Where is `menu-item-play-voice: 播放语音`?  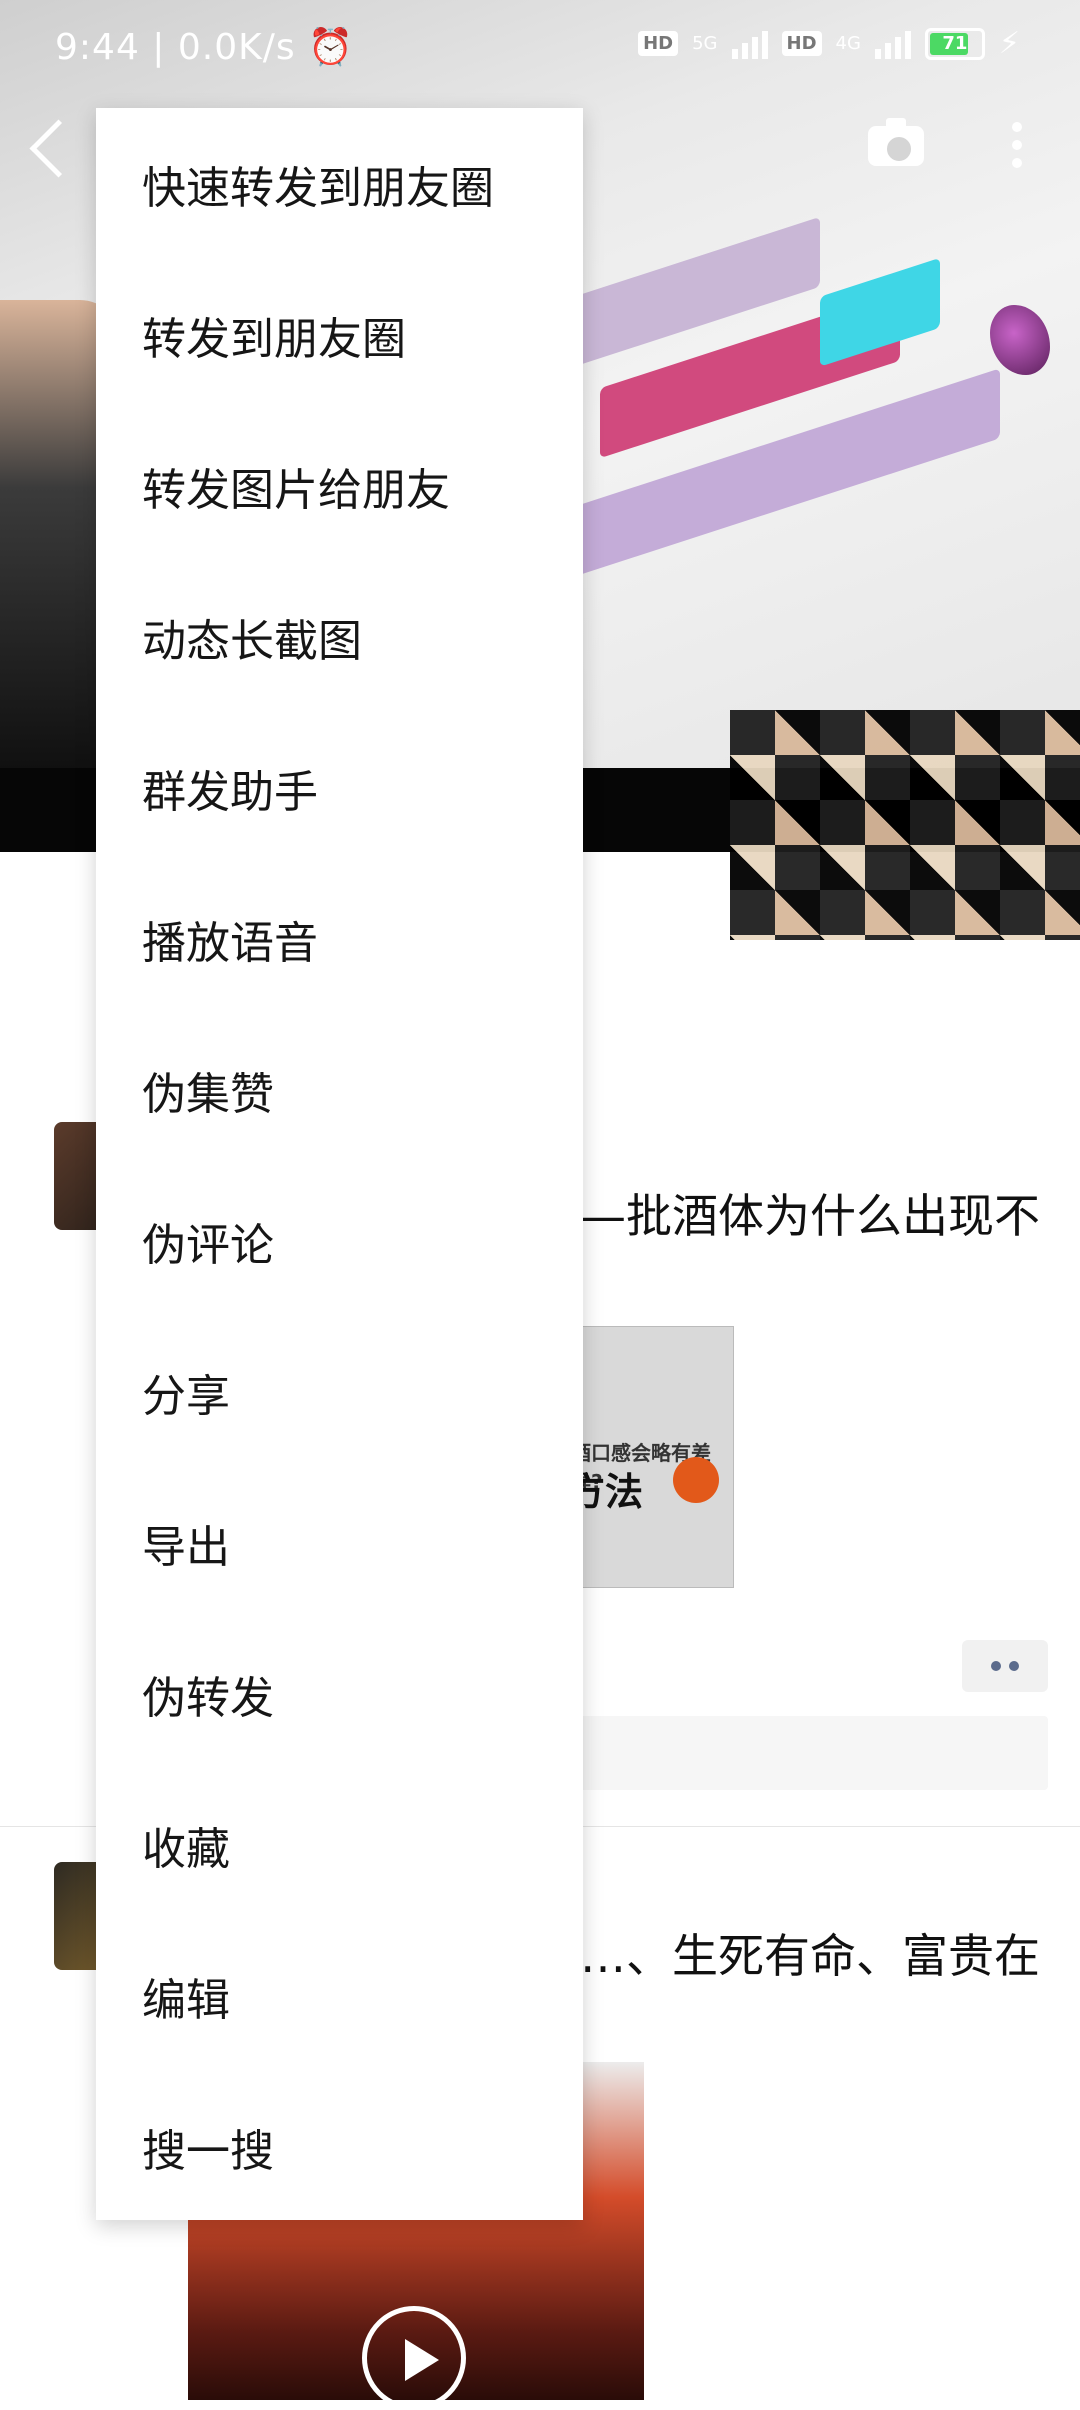 menu-item-play-voice: 播放语音 is located at coordinates (339, 938).